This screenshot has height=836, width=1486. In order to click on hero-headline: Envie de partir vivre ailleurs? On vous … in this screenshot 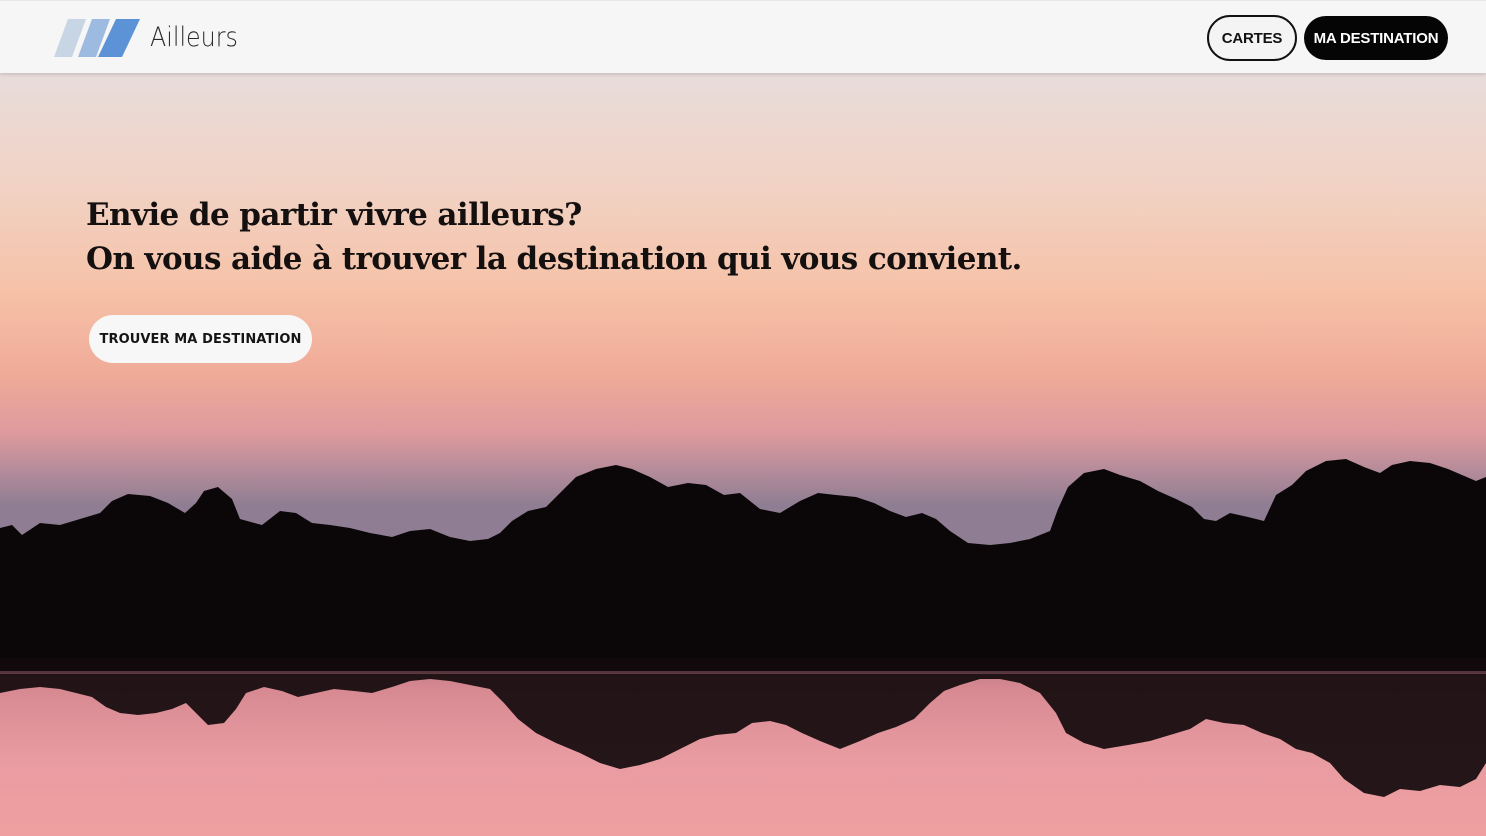, I will do `click(554, 237)`.